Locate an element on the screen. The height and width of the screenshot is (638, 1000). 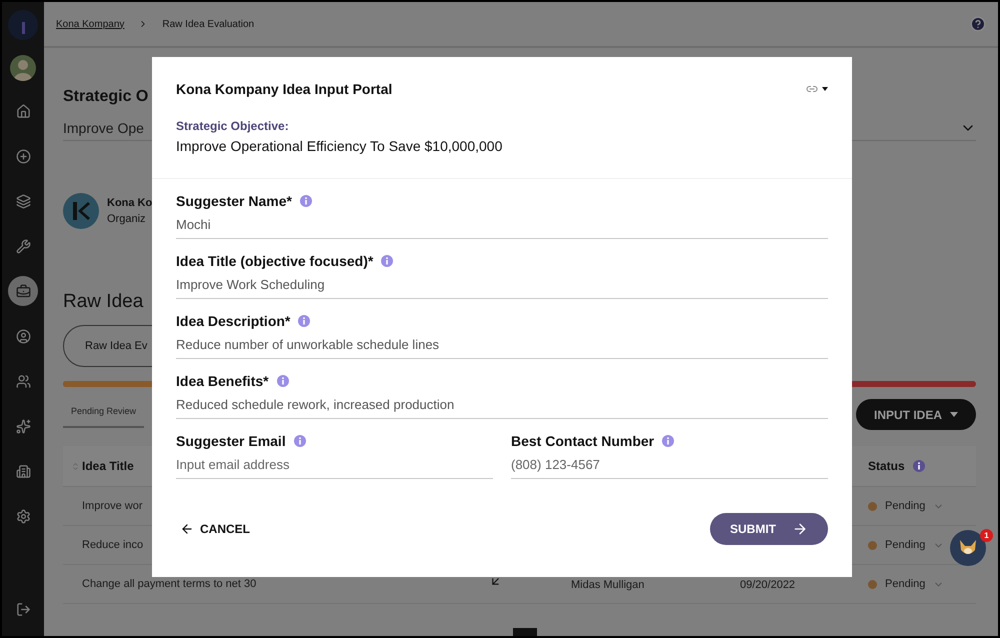
field-label: Idea Title (objective focused)* is located at coordinates (275, 261).